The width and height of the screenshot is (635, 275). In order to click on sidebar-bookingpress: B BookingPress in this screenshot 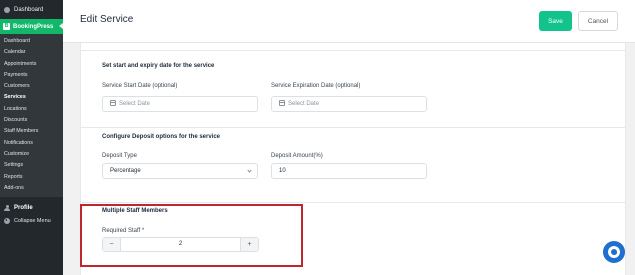, I will do `click(31, 26)`.